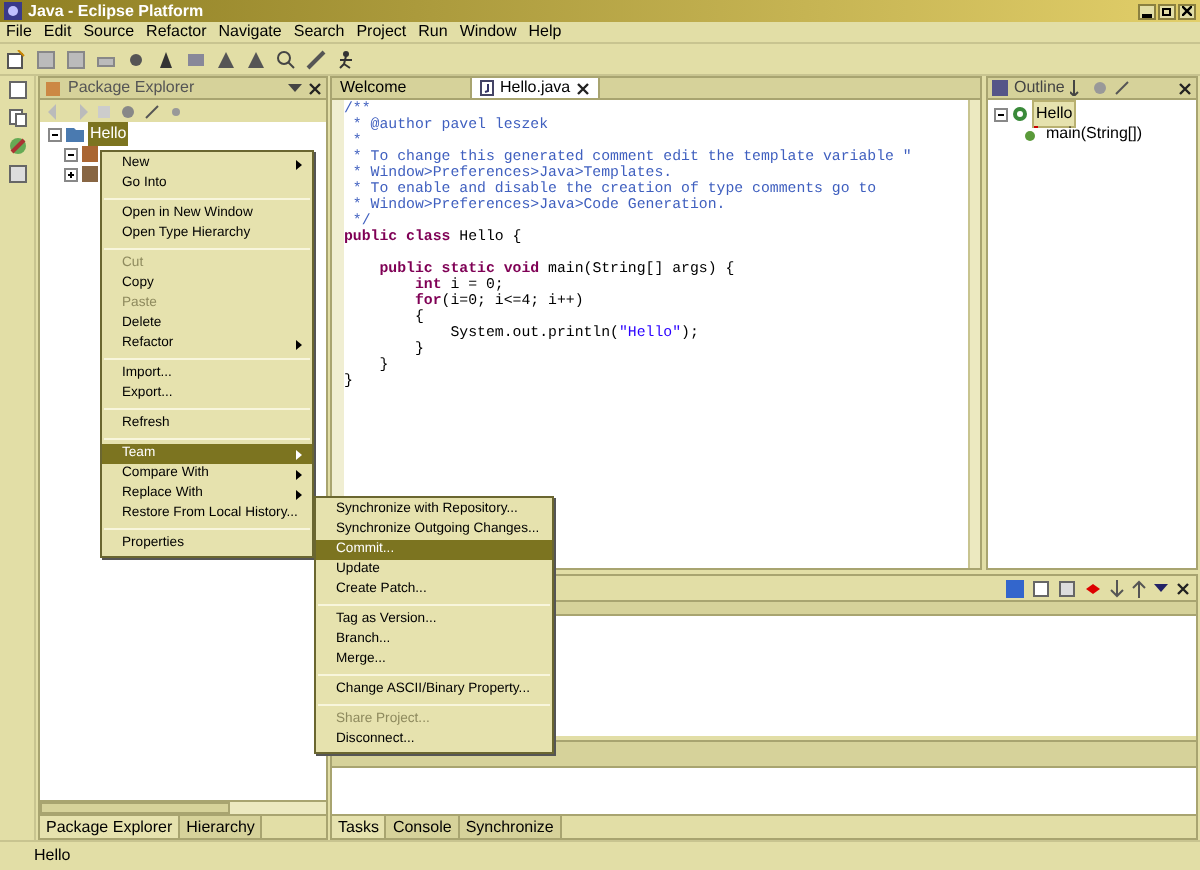 This screenshot has height=870, width=1200. I want to click on tab: Hierarchy, so click(221, 827).